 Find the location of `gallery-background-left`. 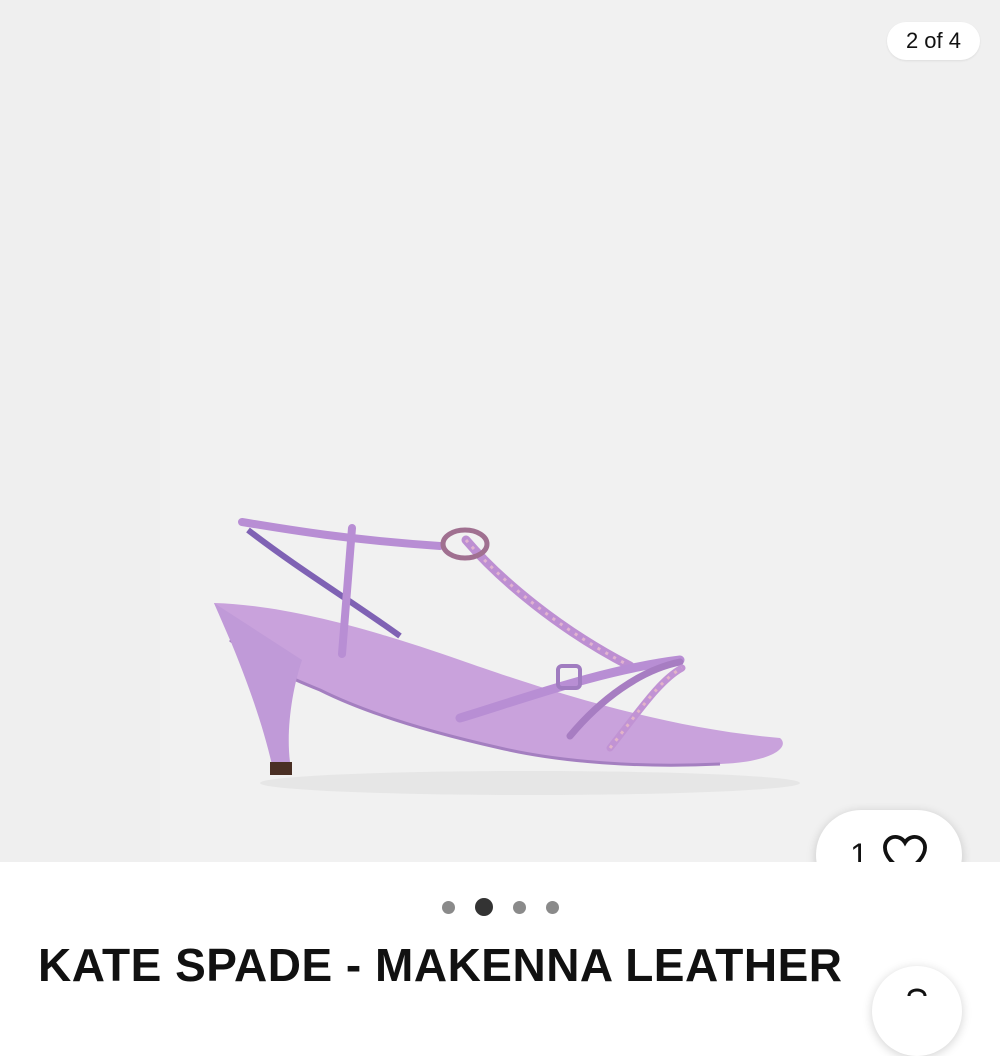

gallery-background-left is located at coordinates (80, 431).